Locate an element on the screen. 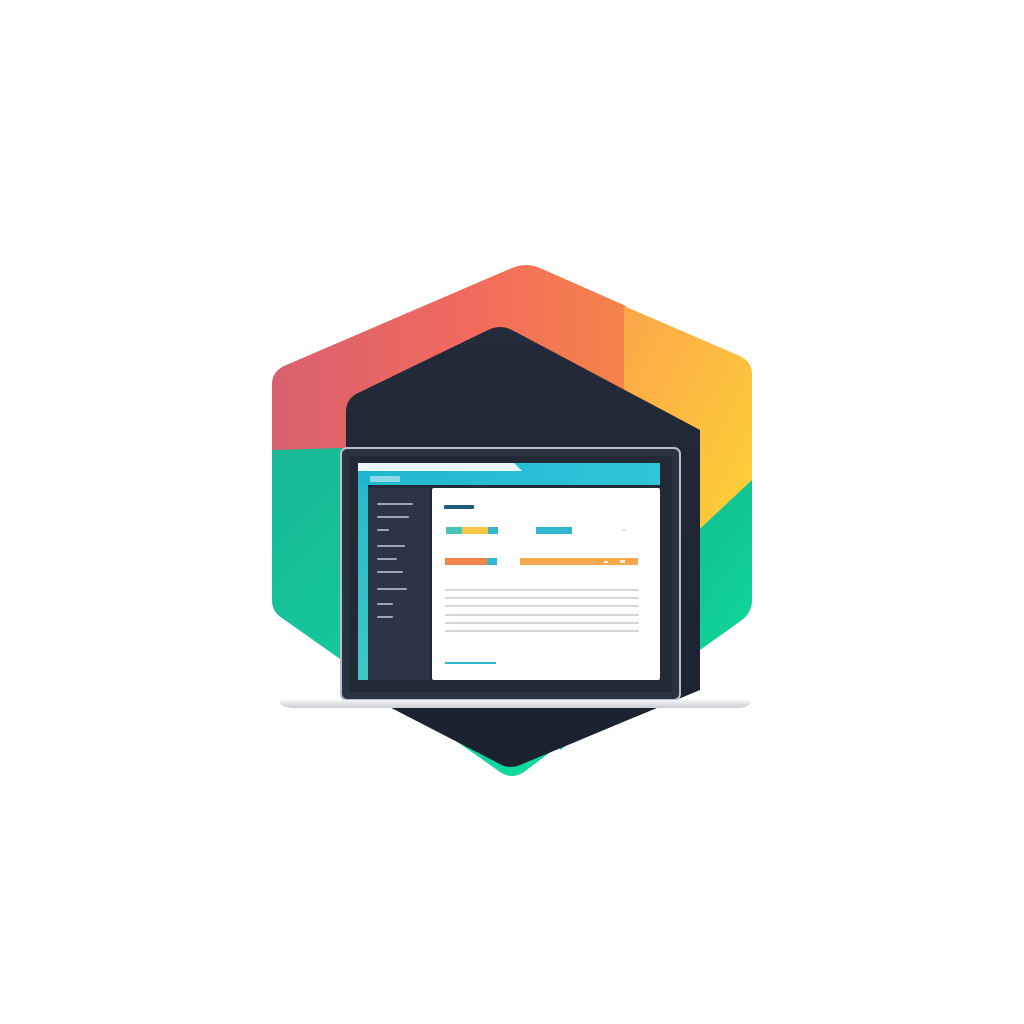 The image size is (1024, 1024). sidebar-accent is located at coordinates (363, 582).